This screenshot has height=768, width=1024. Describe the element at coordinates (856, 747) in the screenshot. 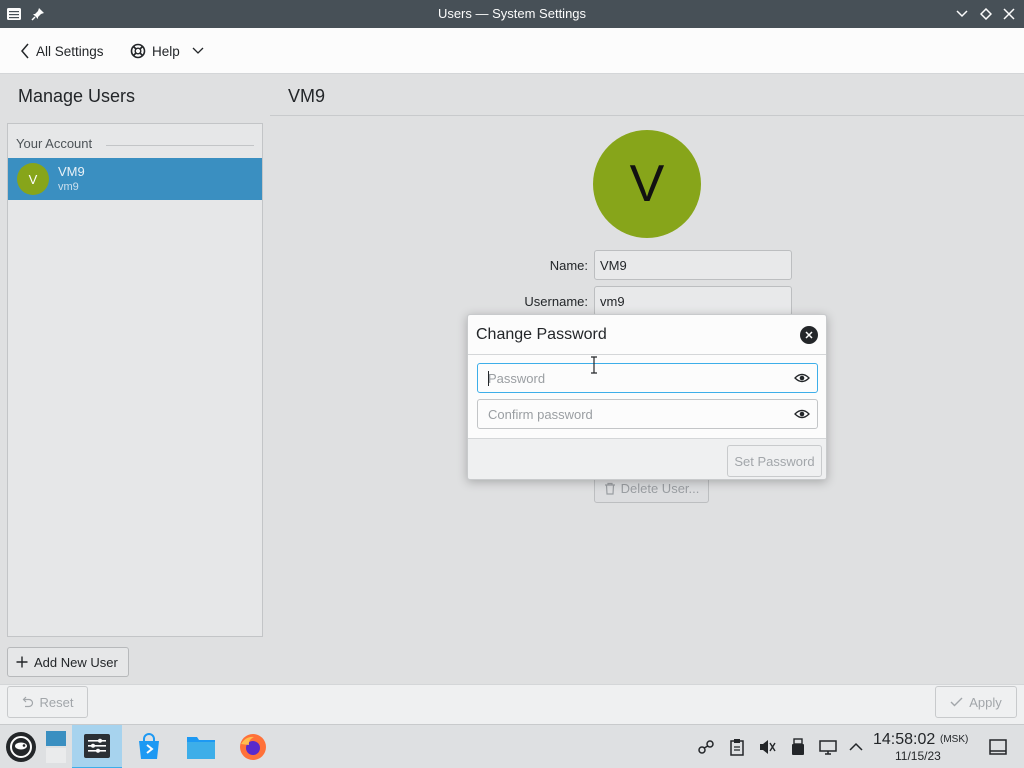

I see `show-hidden-icons-chevron-icon` at that location.